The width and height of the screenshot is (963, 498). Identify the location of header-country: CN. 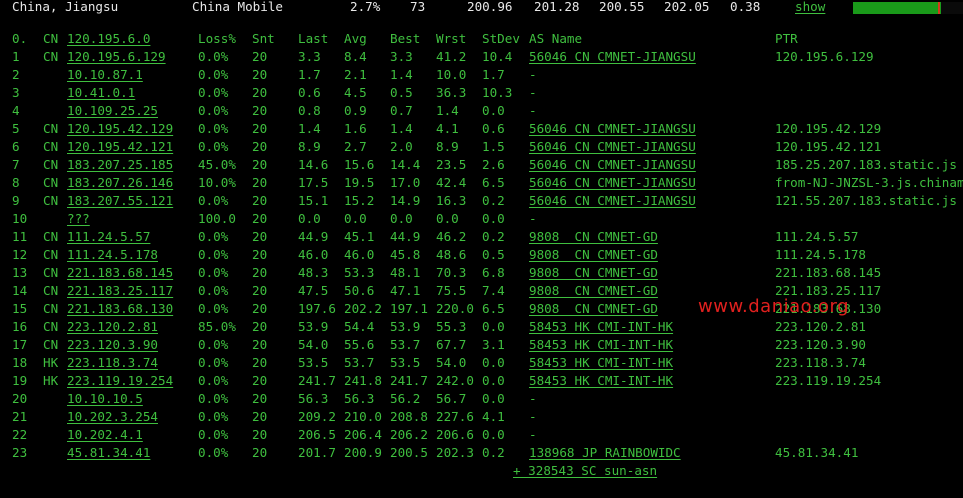
(51, 38).